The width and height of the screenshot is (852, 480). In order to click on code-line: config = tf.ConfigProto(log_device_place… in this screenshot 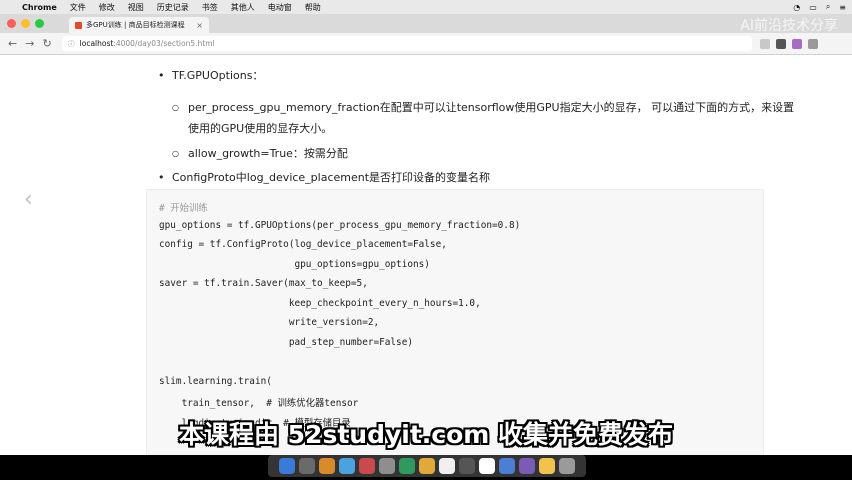, I will do `click(303, 244)`.